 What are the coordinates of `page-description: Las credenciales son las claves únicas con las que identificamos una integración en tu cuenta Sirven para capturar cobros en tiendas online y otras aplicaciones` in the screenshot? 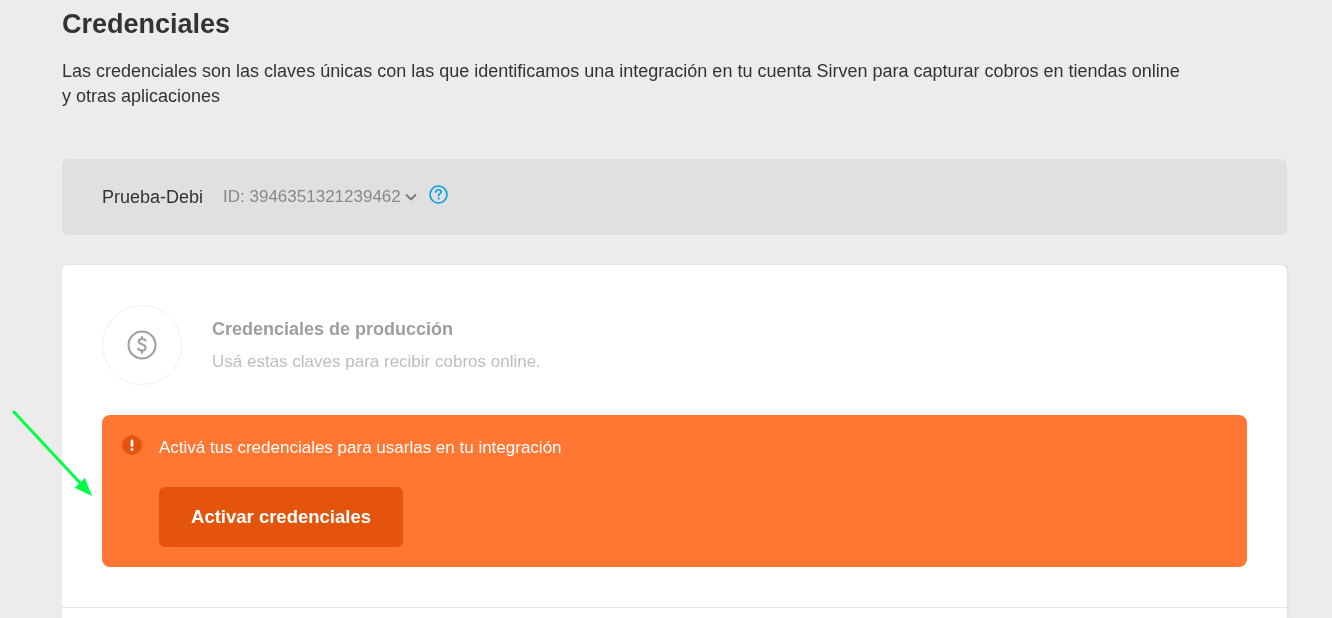 It's located at (621, 84).